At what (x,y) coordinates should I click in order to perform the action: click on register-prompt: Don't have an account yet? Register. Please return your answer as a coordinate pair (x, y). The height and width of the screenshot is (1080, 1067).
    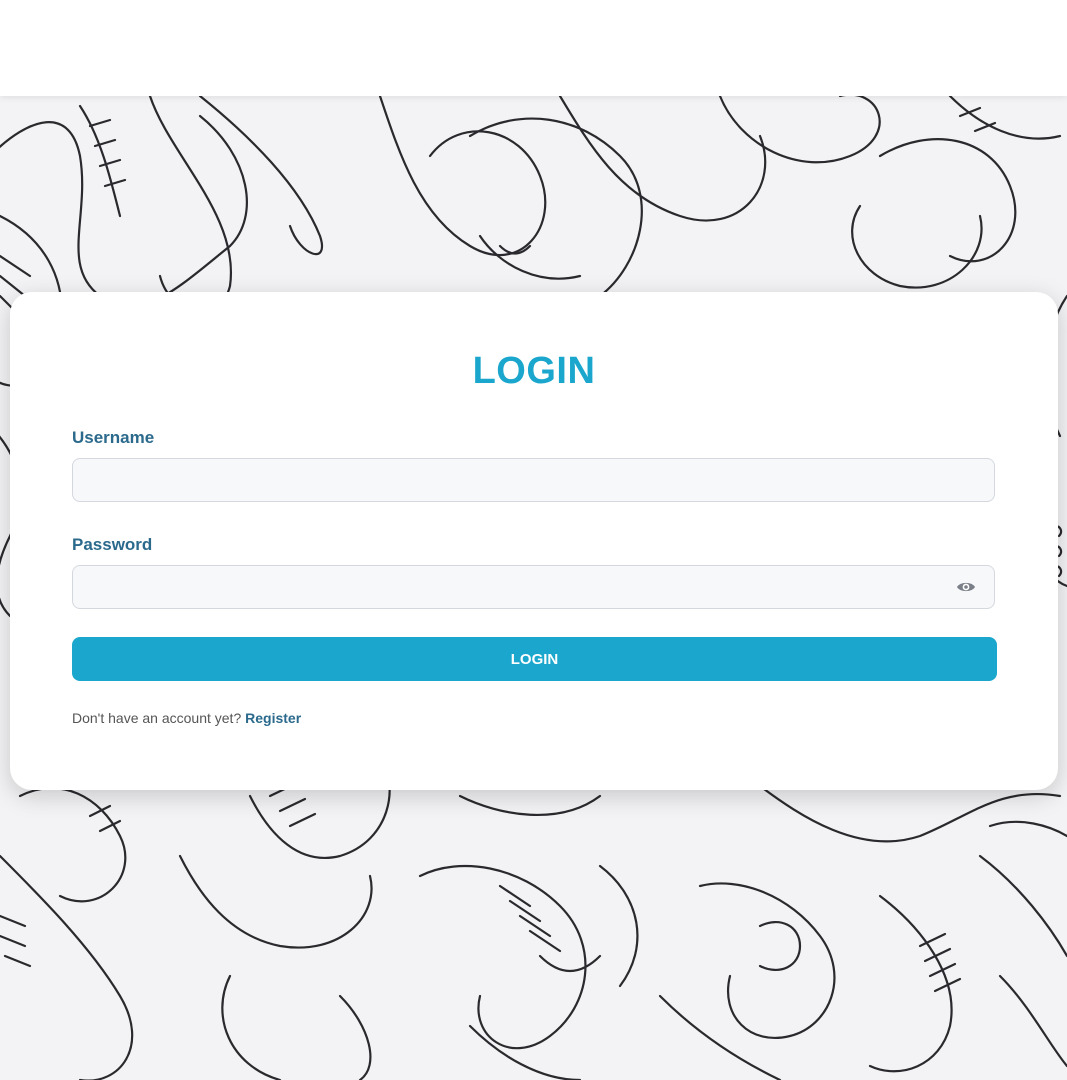
    Looking at the image, I should click on (186, 718).